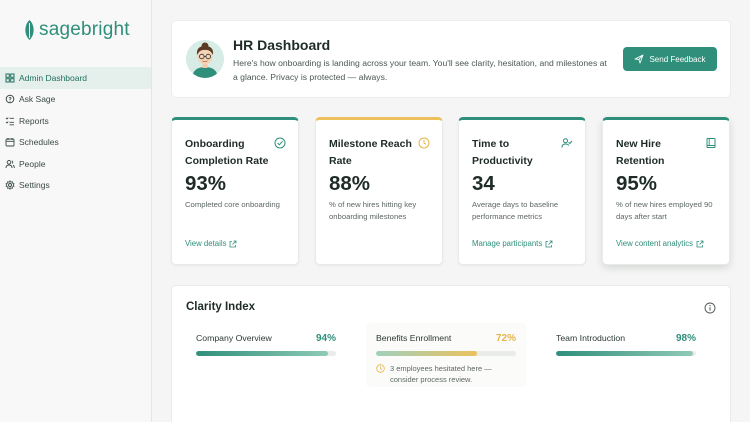  Describe the element at coordinates (34, 185) in the screenshot. I see `sidebar-item-label: Settings` at that location.